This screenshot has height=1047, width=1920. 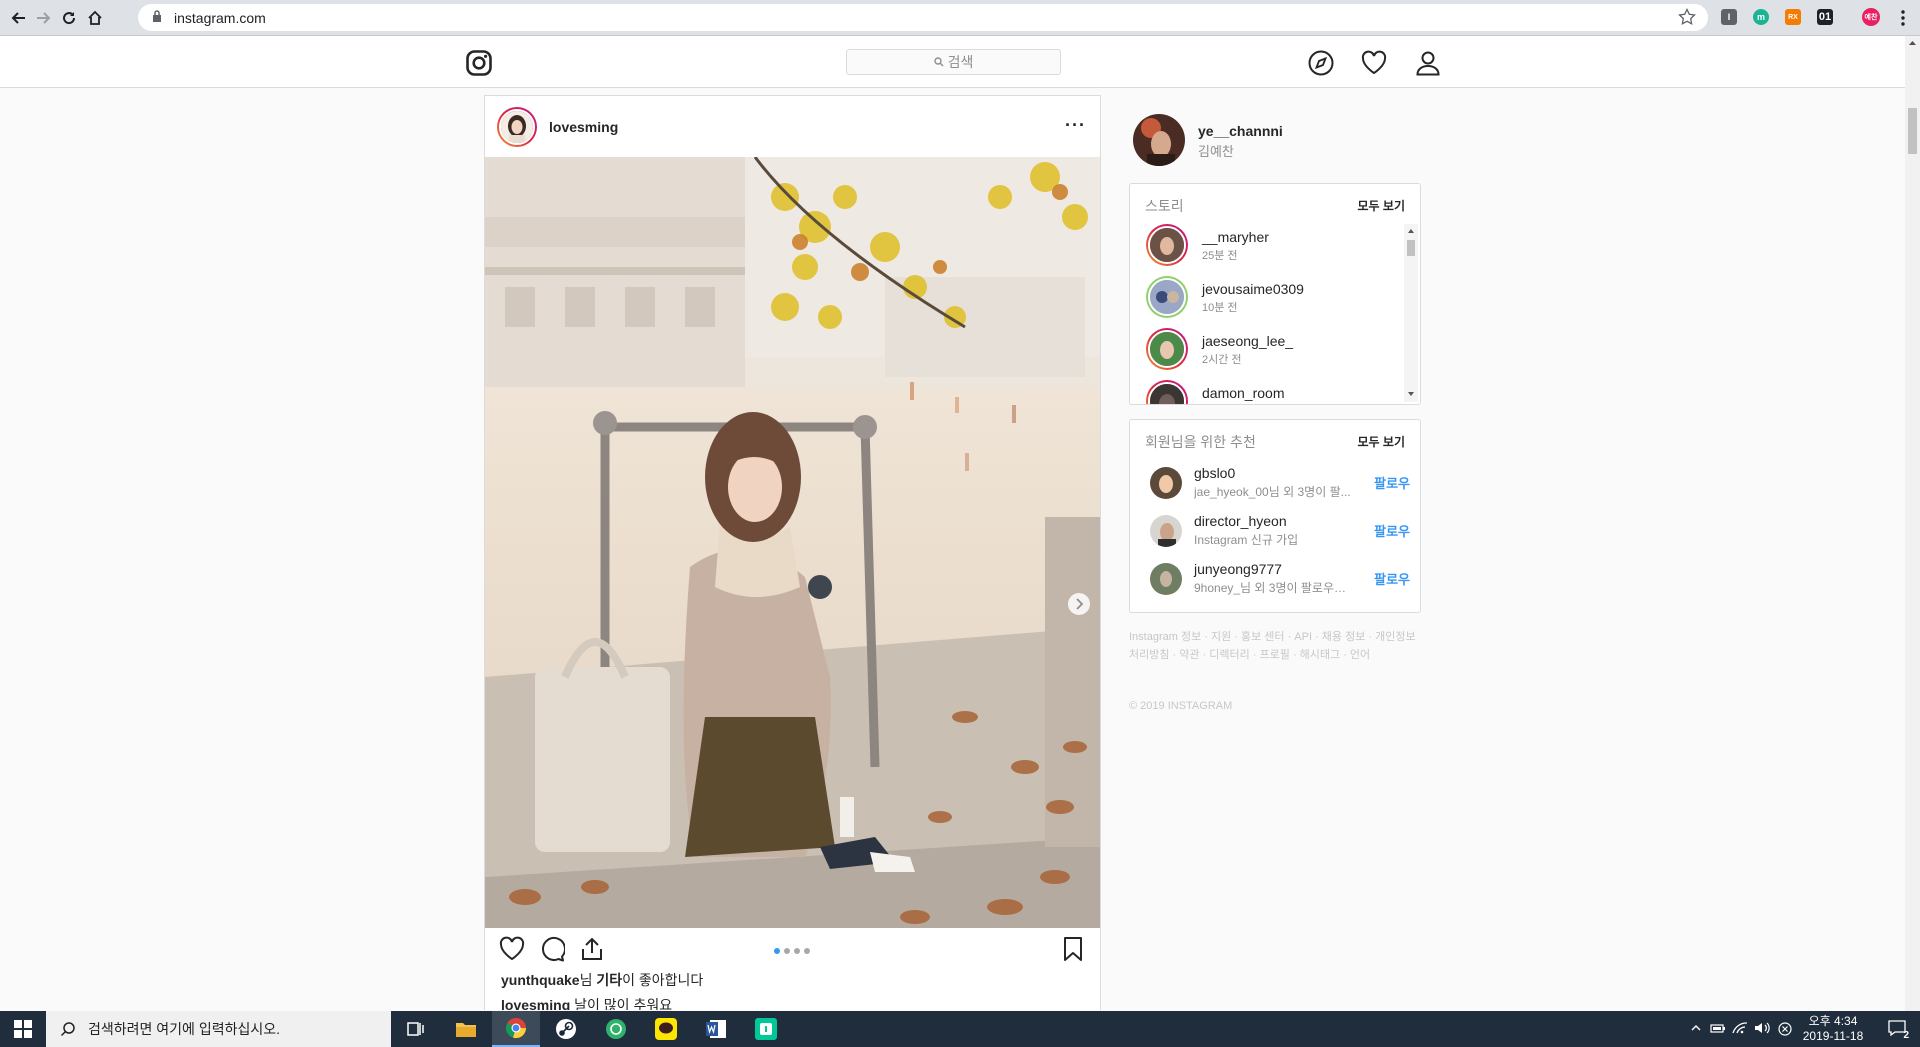 I want to click on wifi-icon, so click(x=1740, y=1028).